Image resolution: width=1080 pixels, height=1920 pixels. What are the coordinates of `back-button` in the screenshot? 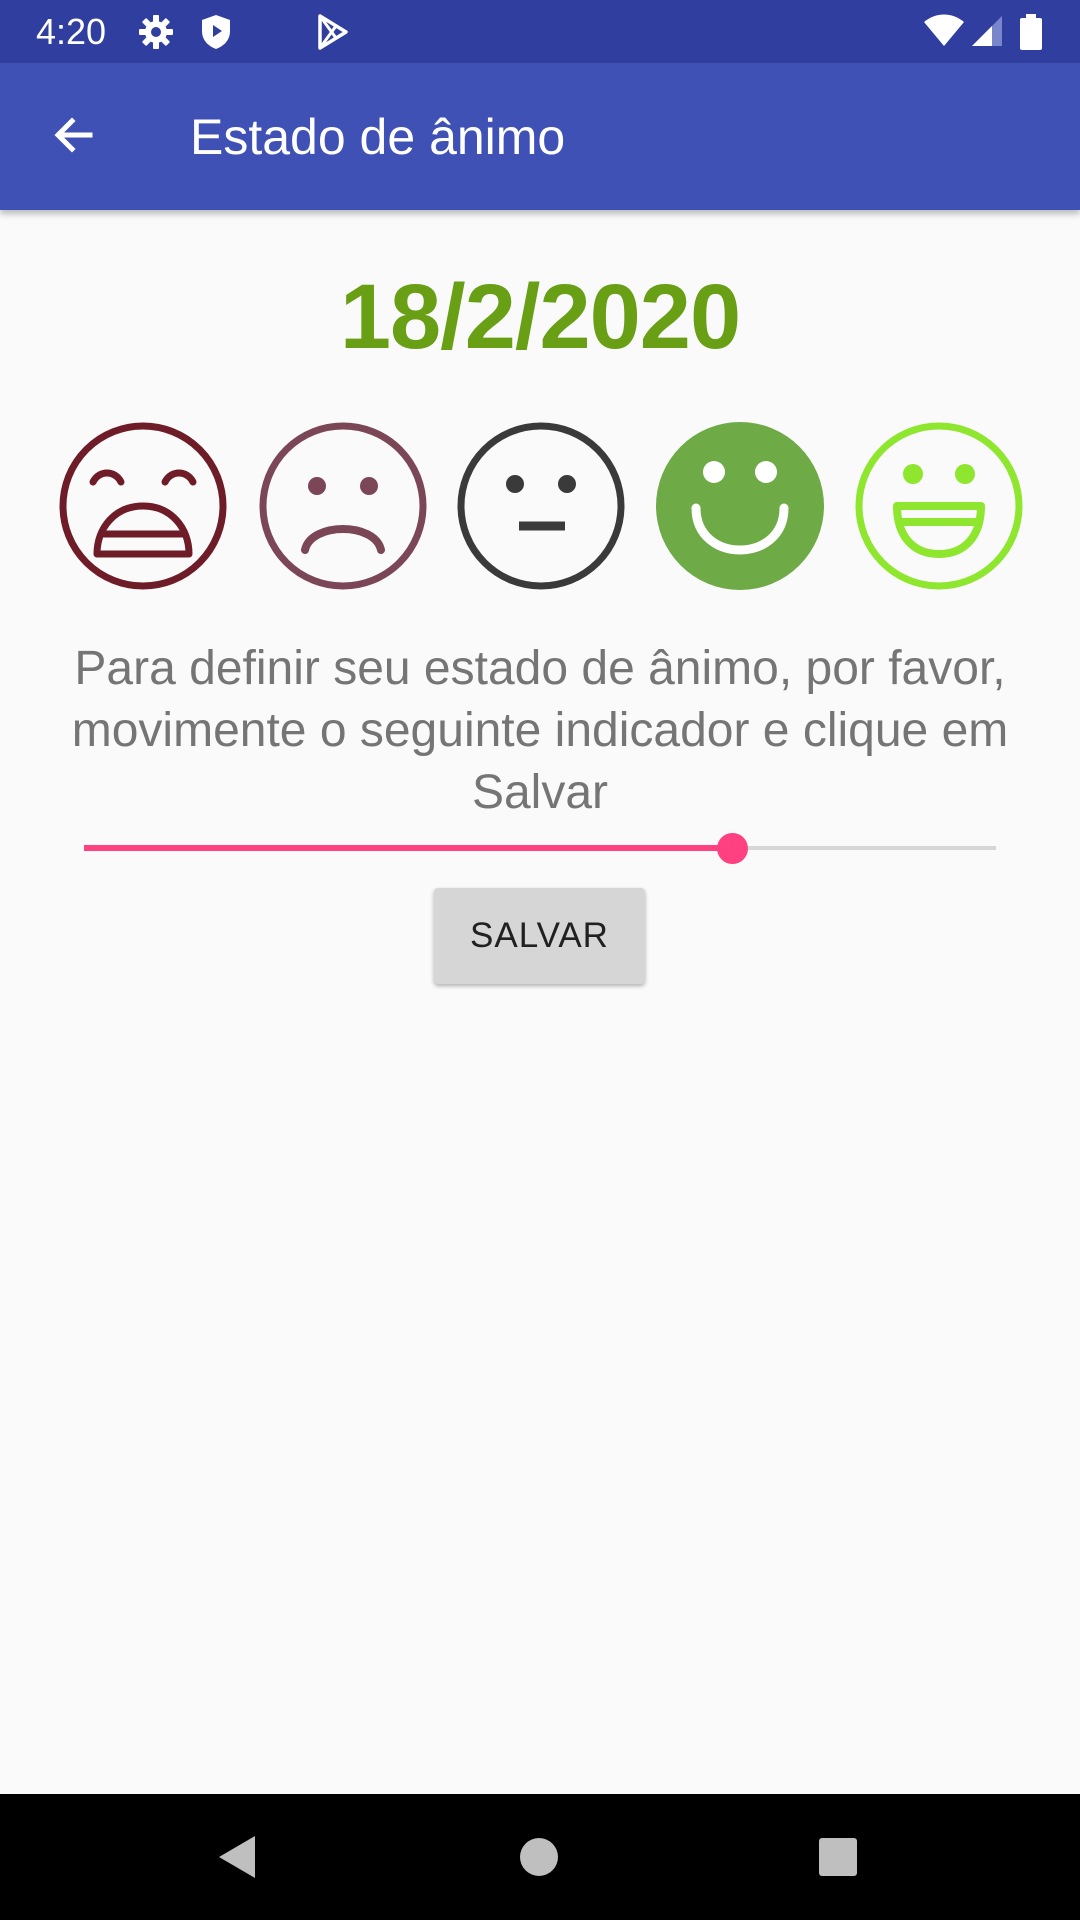 It's located at (74, 137).